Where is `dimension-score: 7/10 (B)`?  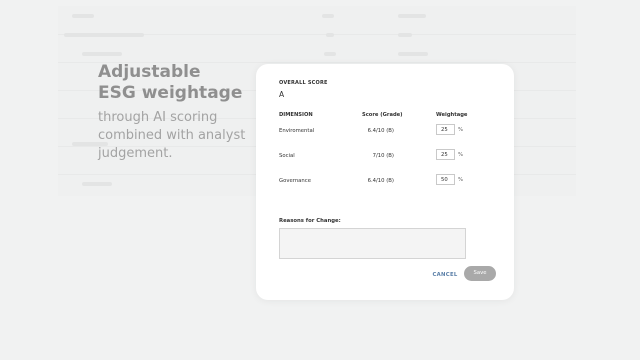 dimension-score: 7/10 (B) is located at coordinates (383, 156).